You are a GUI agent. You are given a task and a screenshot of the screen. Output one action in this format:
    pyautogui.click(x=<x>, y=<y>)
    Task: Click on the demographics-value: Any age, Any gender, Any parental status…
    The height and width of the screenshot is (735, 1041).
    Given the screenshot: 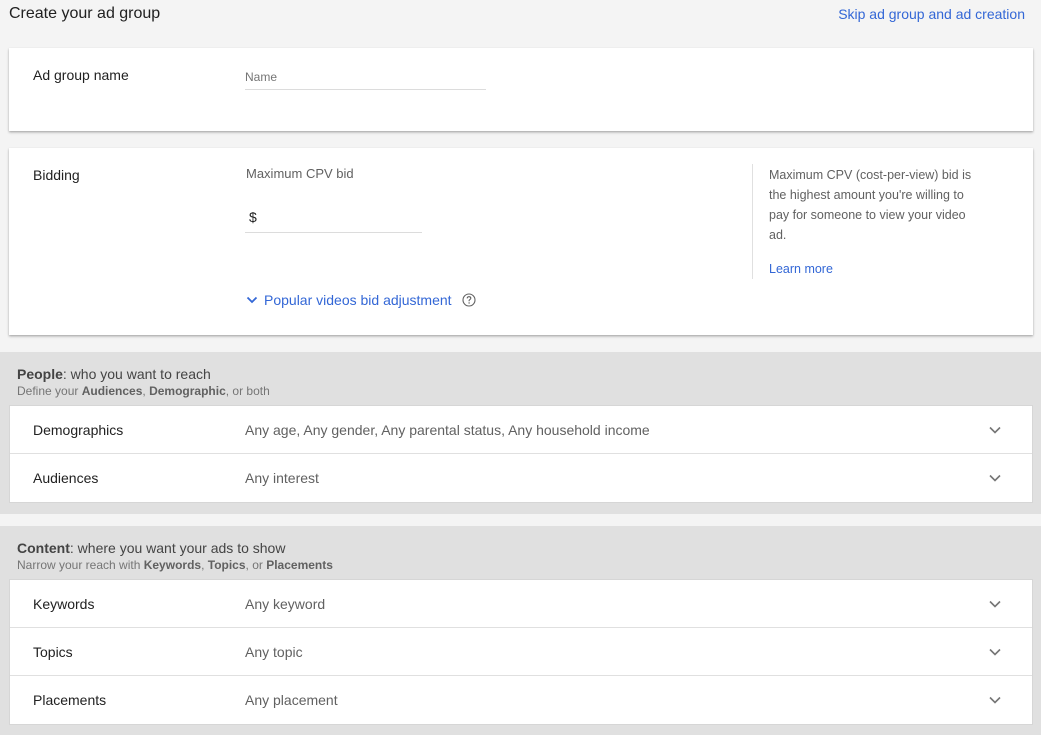 What is the action you would take?
    pyautogui.click(x=447, y=430)
    